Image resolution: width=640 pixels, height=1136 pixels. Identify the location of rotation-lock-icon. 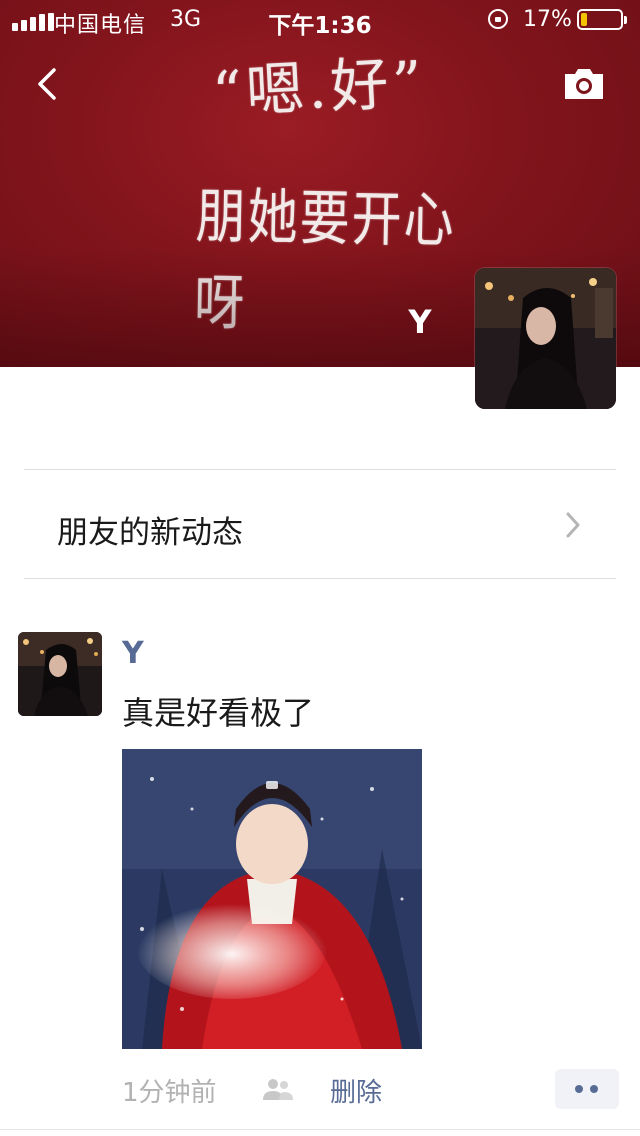
(498, 19).